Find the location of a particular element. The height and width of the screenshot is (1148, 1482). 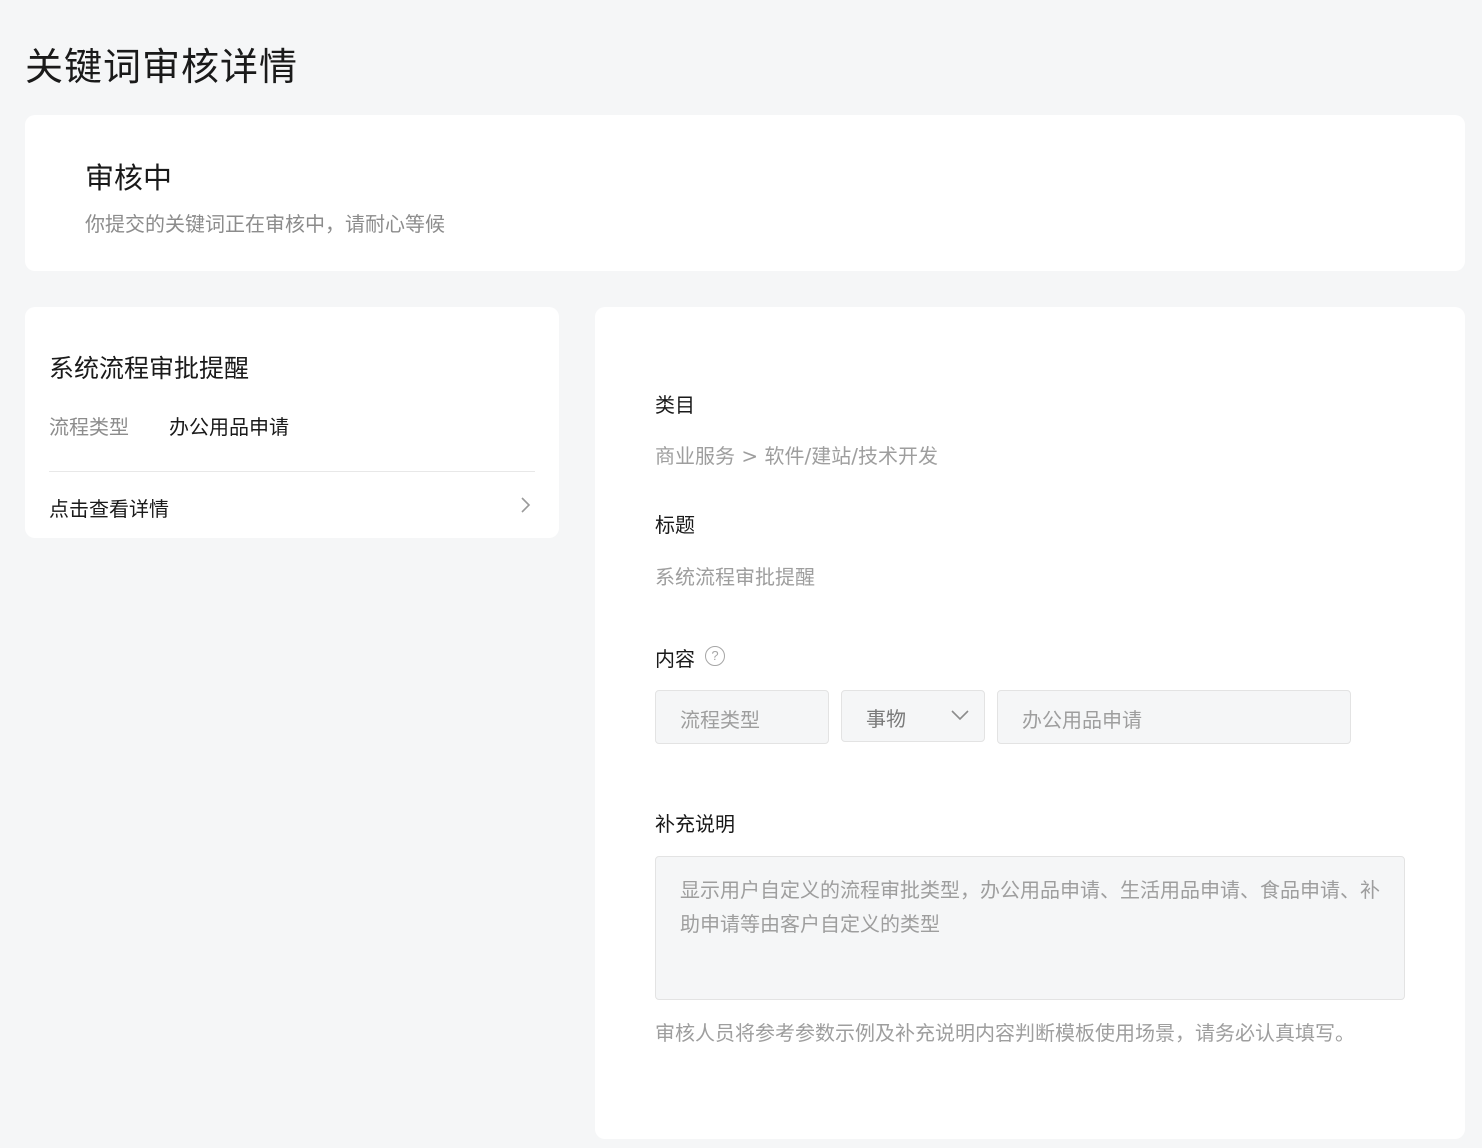

view-details-link: 点击查看详情 is located at coordinates (292, 505).